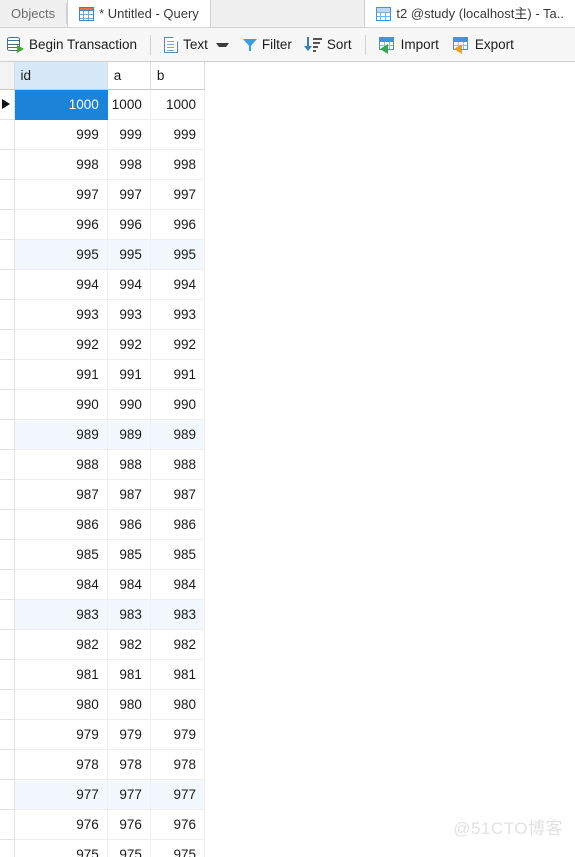 The width and height of the screenshot is (575, 857). Describe the element at coordinates (103, 764) in the screenshot. I see `table-row: 978 978 978` at that location.